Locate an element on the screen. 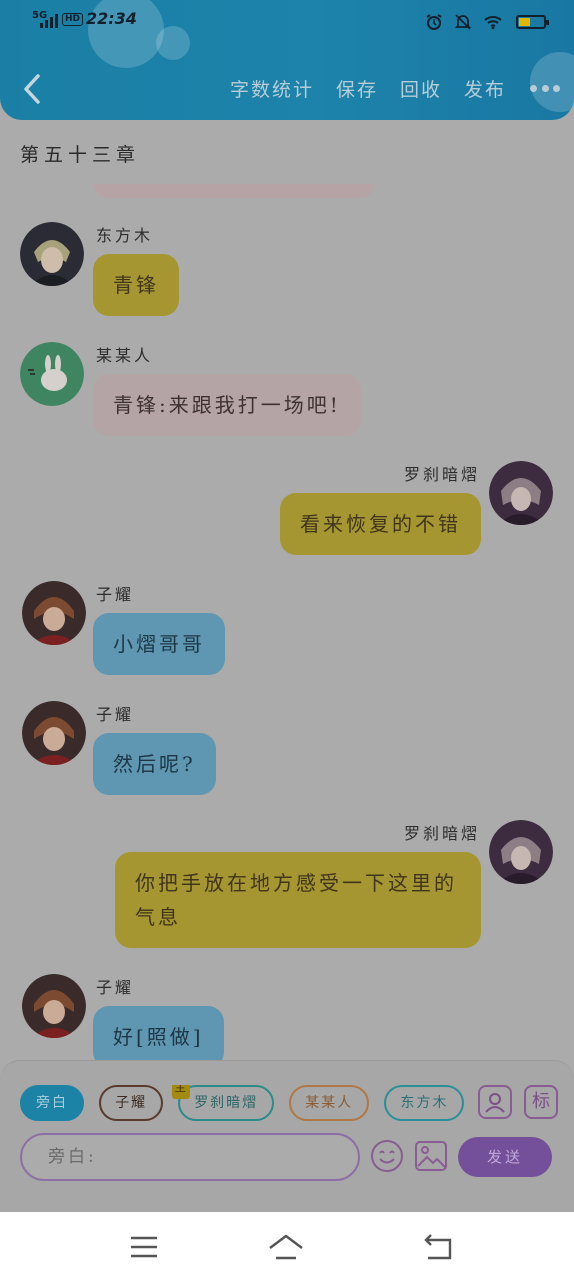  word-count-button: 字数统计 is located at coordinates (272, 88).